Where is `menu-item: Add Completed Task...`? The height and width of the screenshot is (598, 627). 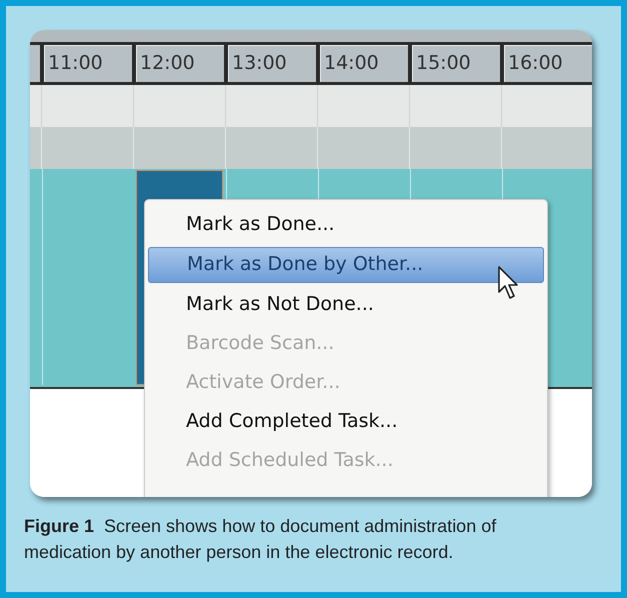
menu-item: Add Completed Task... is located at coordinates (346, 422).